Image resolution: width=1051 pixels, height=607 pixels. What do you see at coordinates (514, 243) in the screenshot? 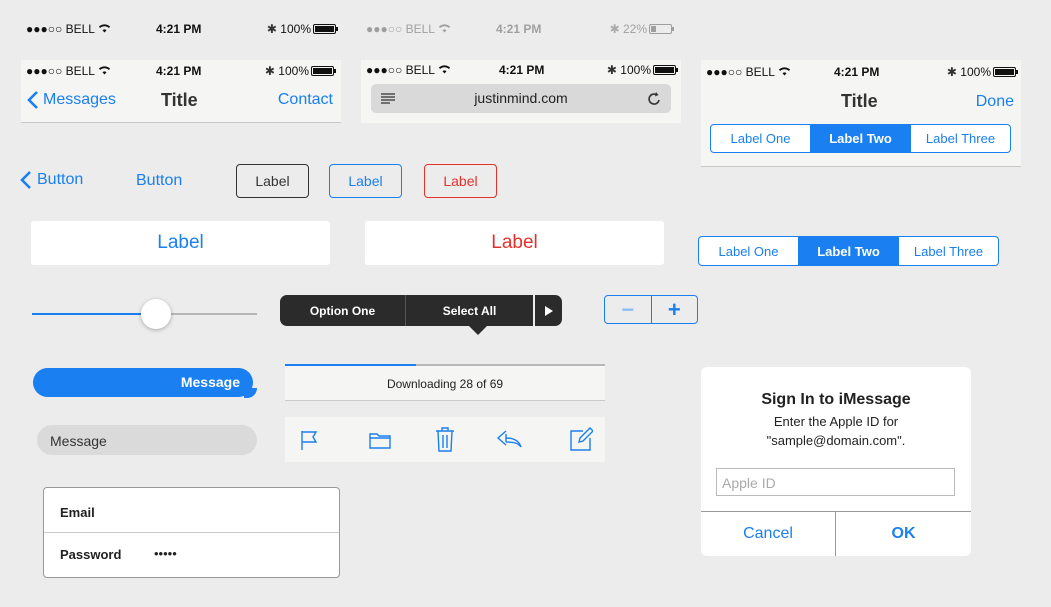
I see `wide-button-red: Label` at bounding box center [514, 243].